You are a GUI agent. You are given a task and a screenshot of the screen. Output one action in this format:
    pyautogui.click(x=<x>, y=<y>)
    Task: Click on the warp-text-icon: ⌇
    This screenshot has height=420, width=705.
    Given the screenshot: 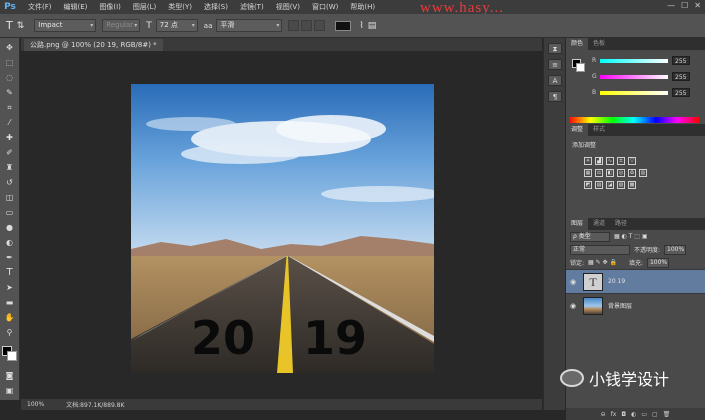 What is the action you would take?
    pyautogui.click(x=361, y=26)
    